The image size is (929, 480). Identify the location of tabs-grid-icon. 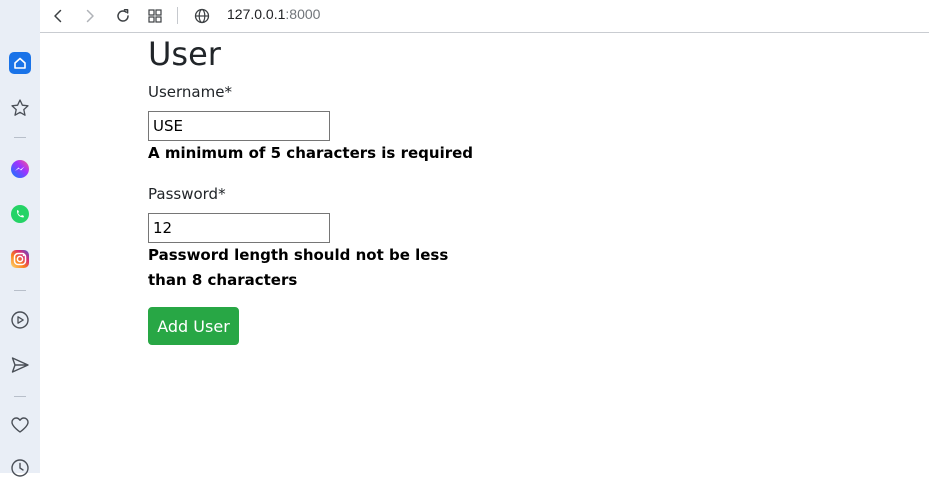
(155, 16).